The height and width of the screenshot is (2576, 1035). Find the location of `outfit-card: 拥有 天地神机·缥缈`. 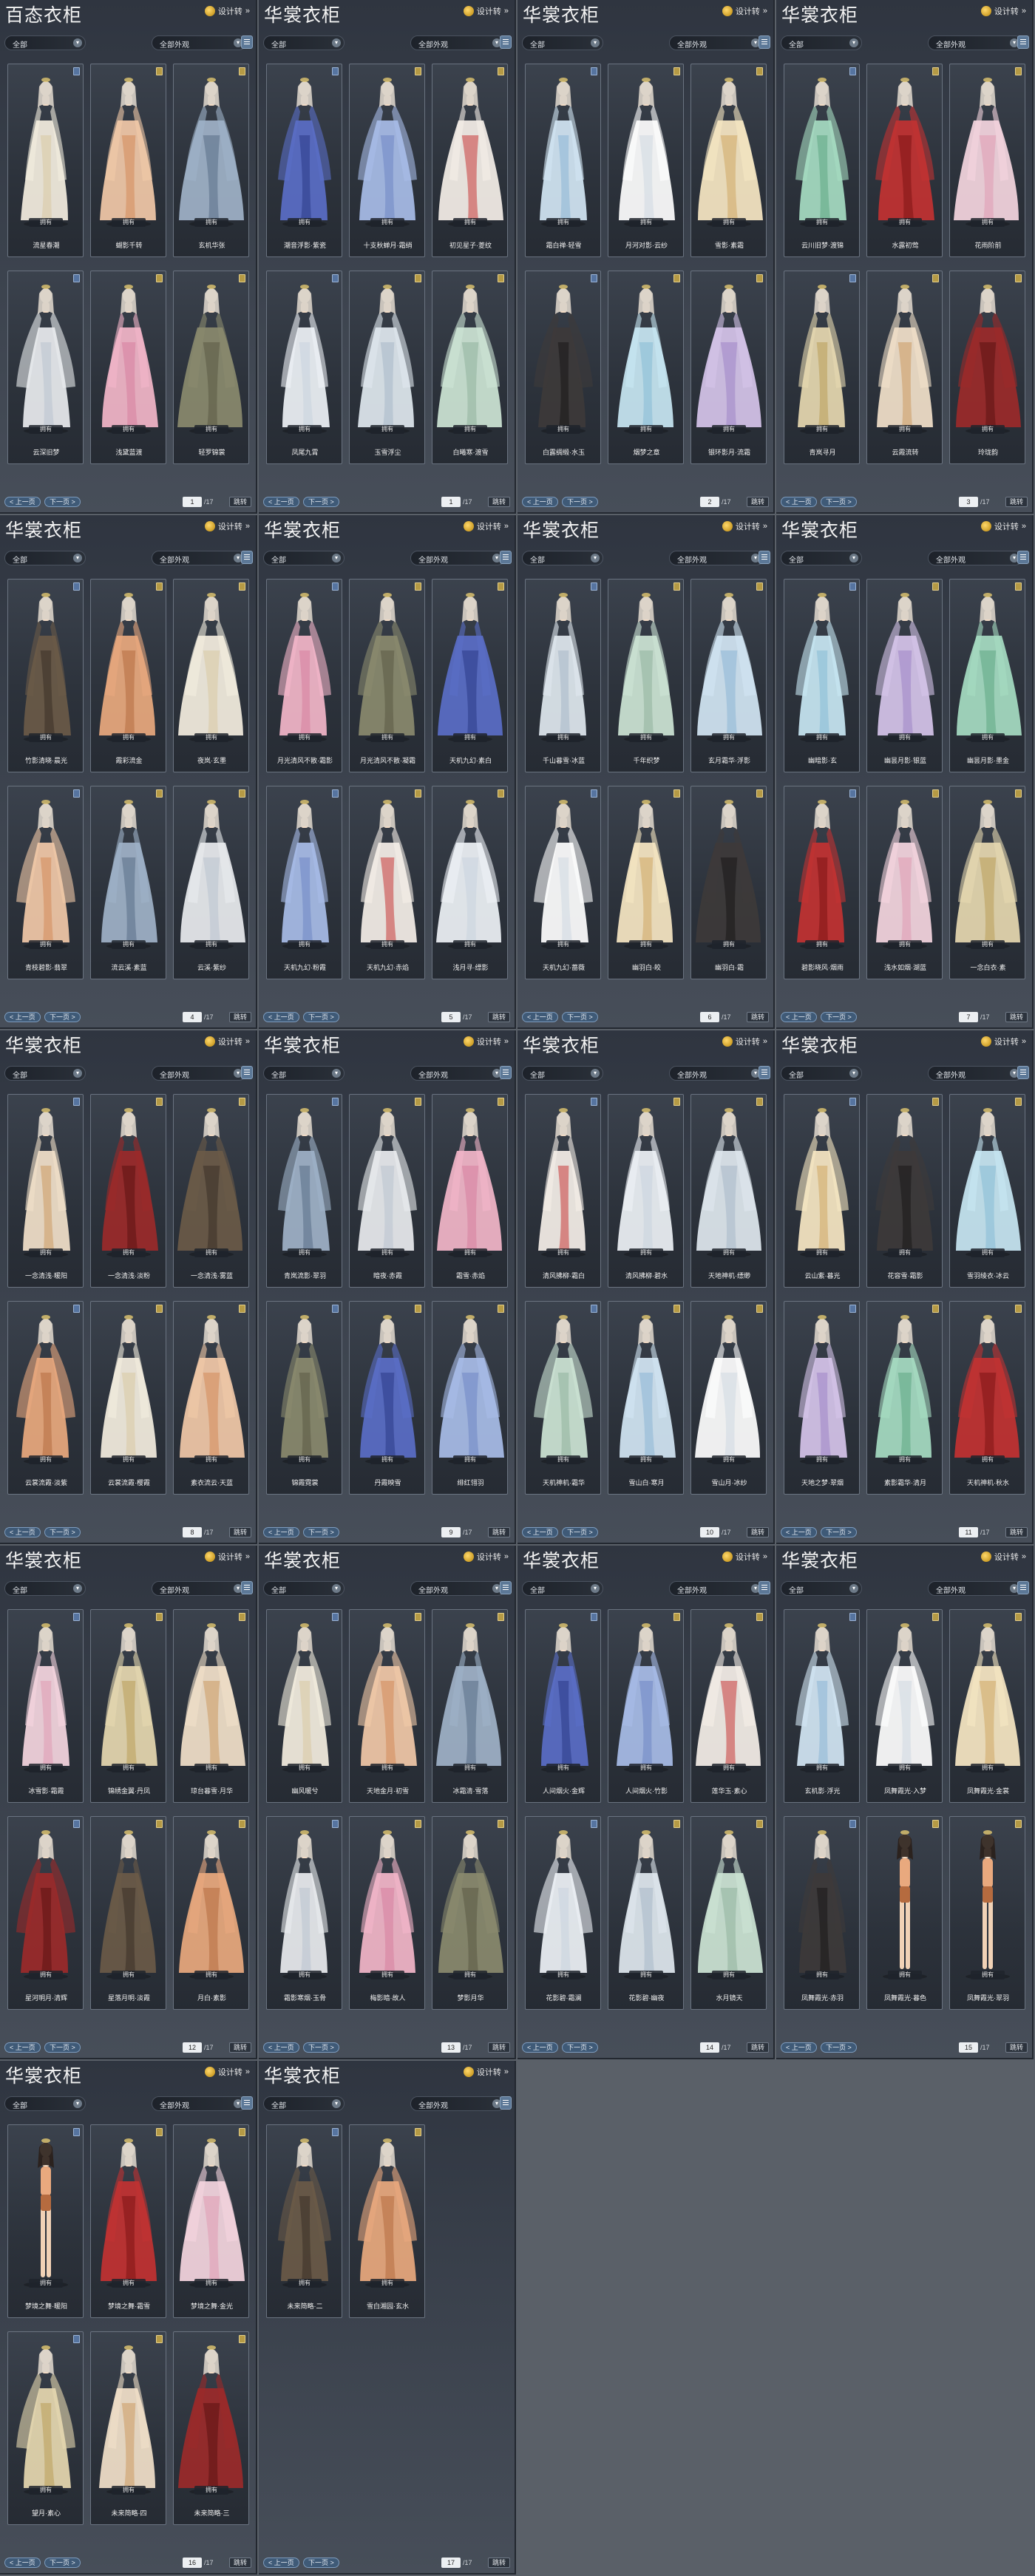

outfit-card: 拥有 天地神机·缥缈 is located at coordinates (728, 1191).